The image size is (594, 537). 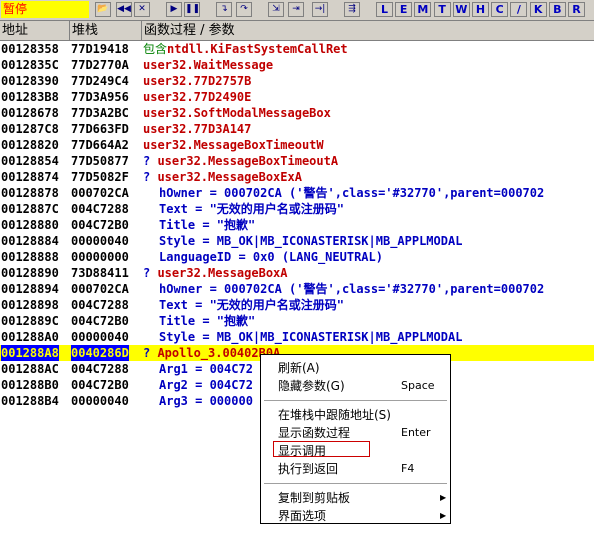 I want to click on row-procedure: 包含ntdll.KiFastSystemCallRet, so click(x=245, y=49).